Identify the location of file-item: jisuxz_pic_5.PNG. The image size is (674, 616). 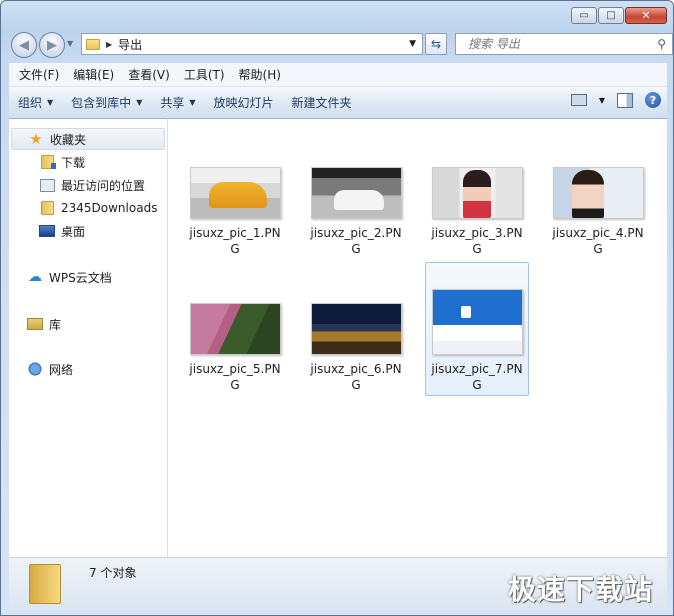
(235, 365).